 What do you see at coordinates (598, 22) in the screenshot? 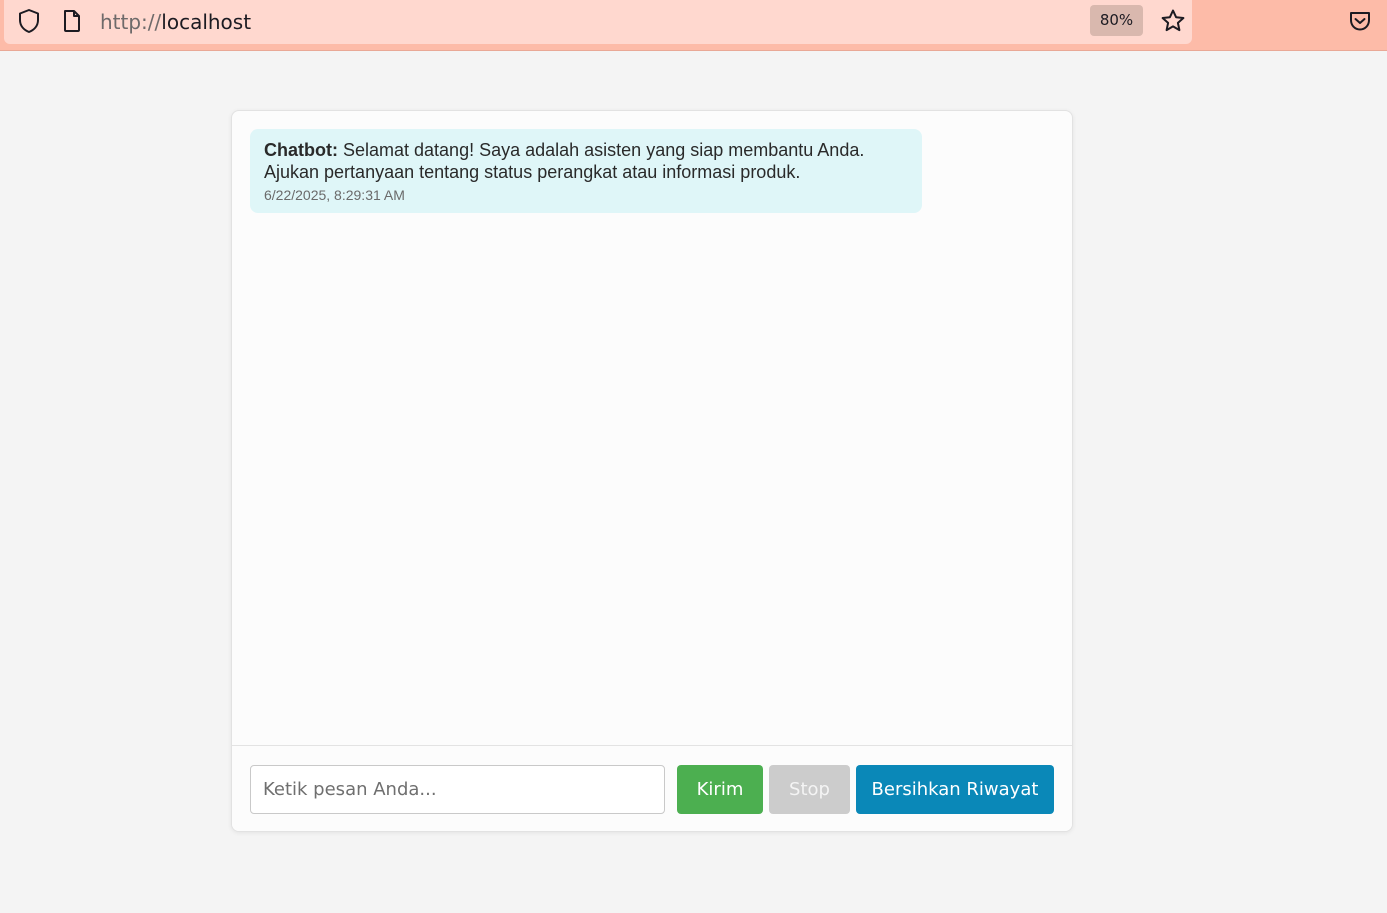
I see `address-bar: http://localhost 80%` at bounding box center [598, 22].